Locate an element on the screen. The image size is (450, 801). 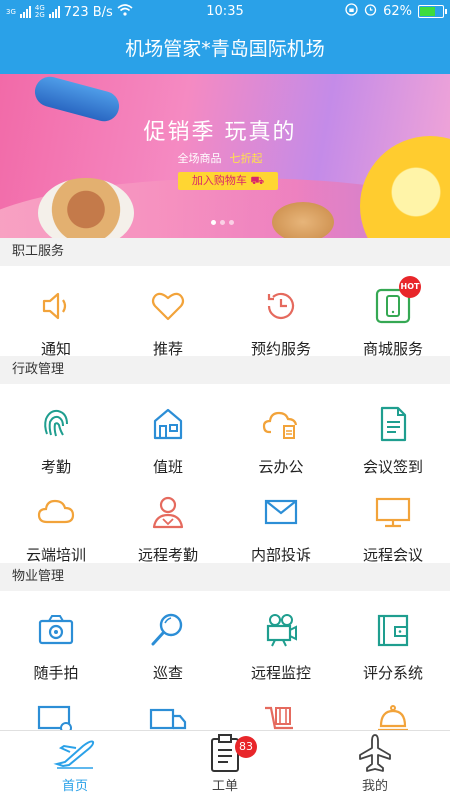
alarm-icon is located at coordinates (370, 11).